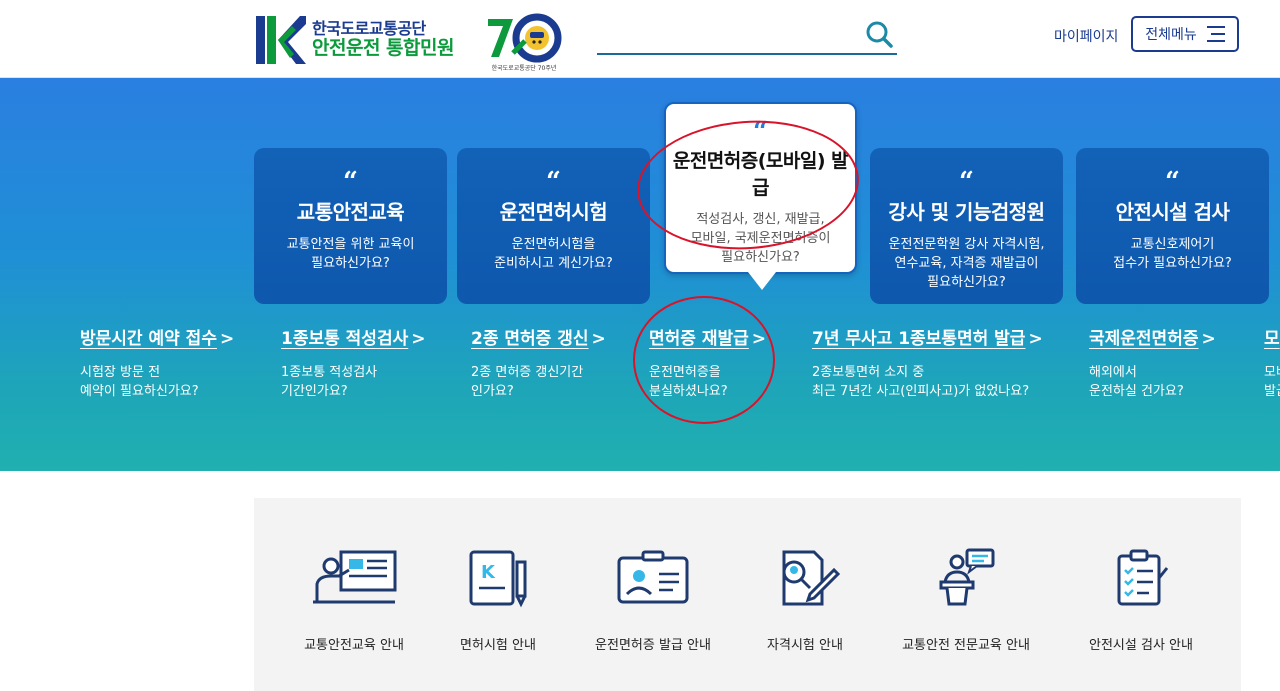 This screenshot has height=691, width=1280. I want to click on service-label: 안전시설 검사 안내, so click(1141, 645).